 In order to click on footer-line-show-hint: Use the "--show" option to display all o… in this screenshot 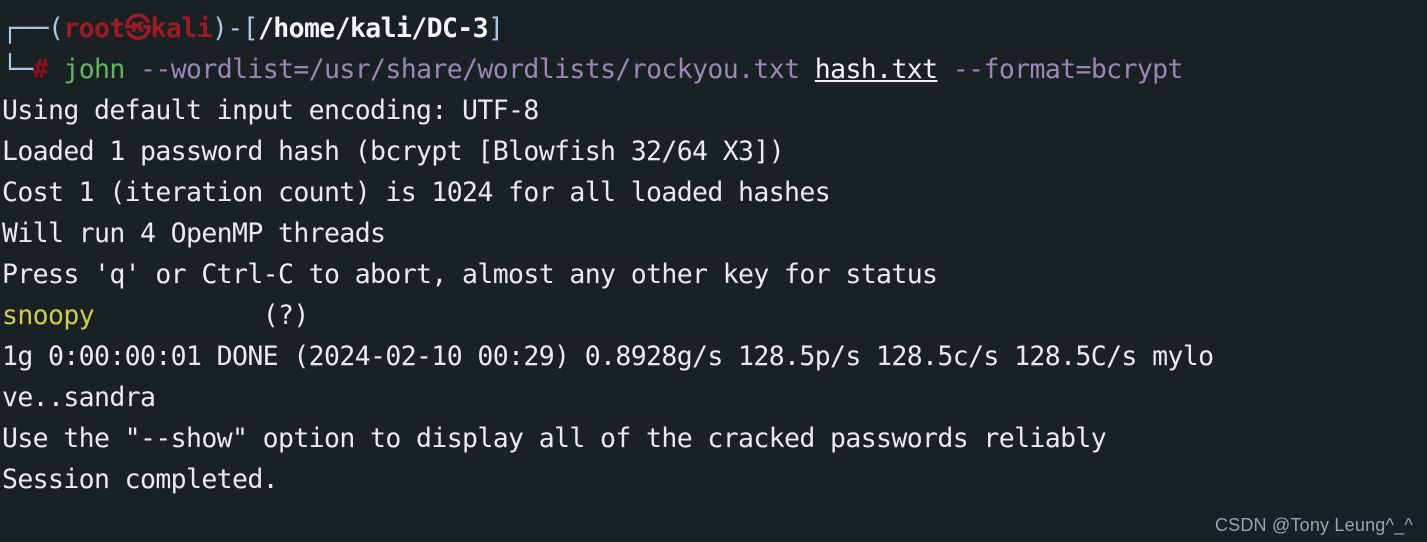, I will do `click(554, 438)`.